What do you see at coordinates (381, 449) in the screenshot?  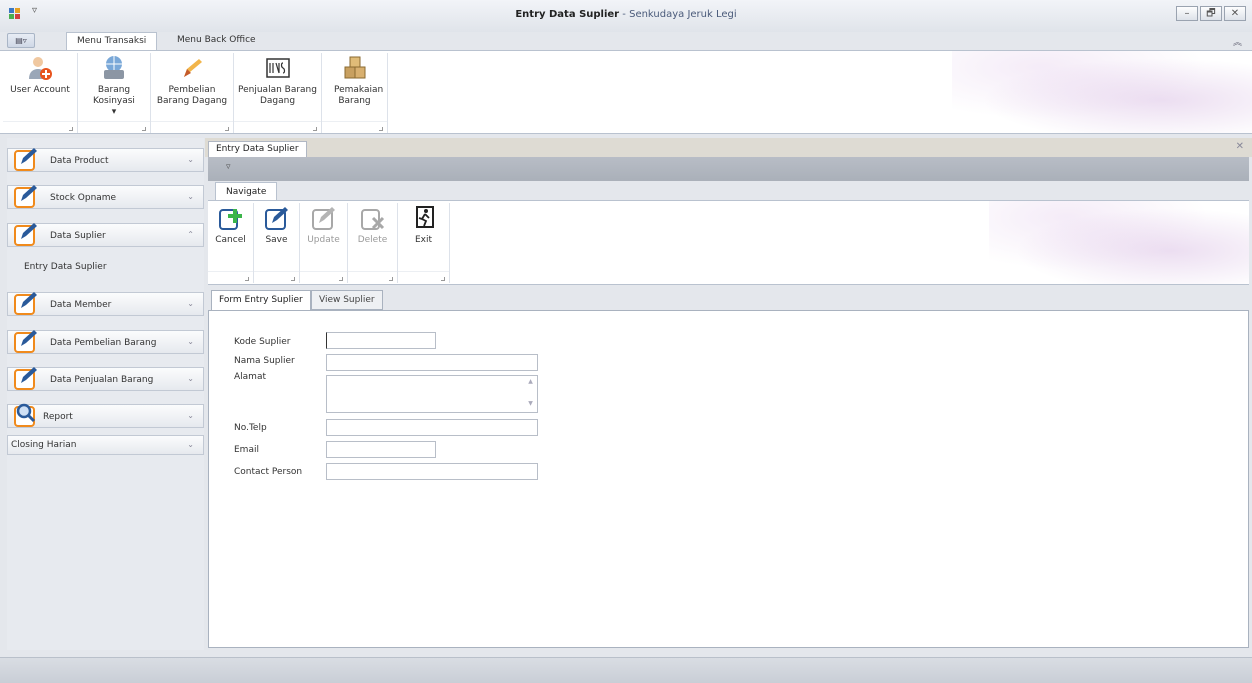 I see `email-input` at bounding box center [381, 449].